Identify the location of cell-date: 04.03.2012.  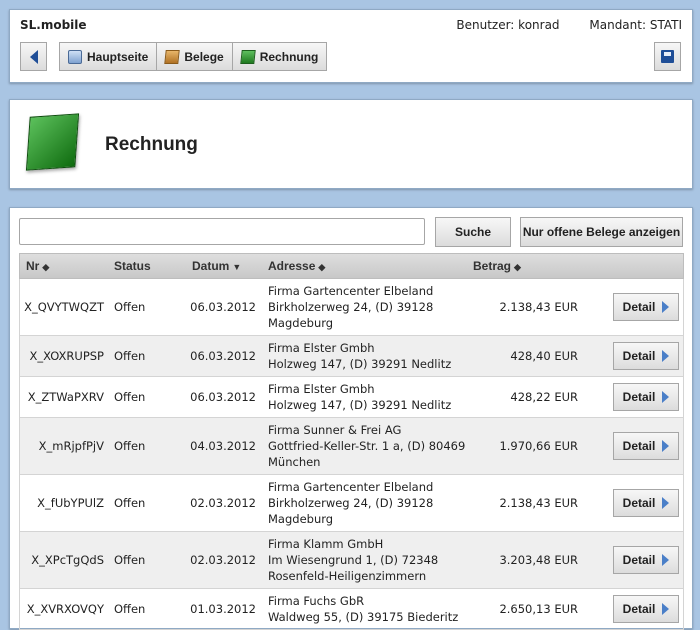
(223, 446).